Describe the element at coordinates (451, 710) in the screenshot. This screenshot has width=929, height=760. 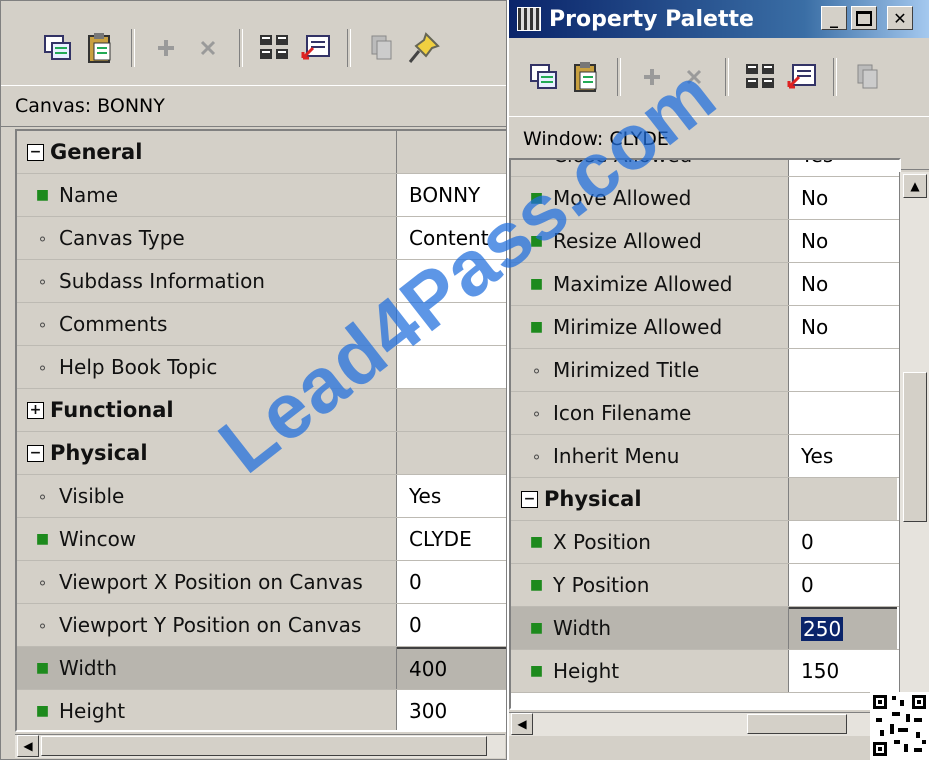
I see `property-value-cell: 300` at that location.